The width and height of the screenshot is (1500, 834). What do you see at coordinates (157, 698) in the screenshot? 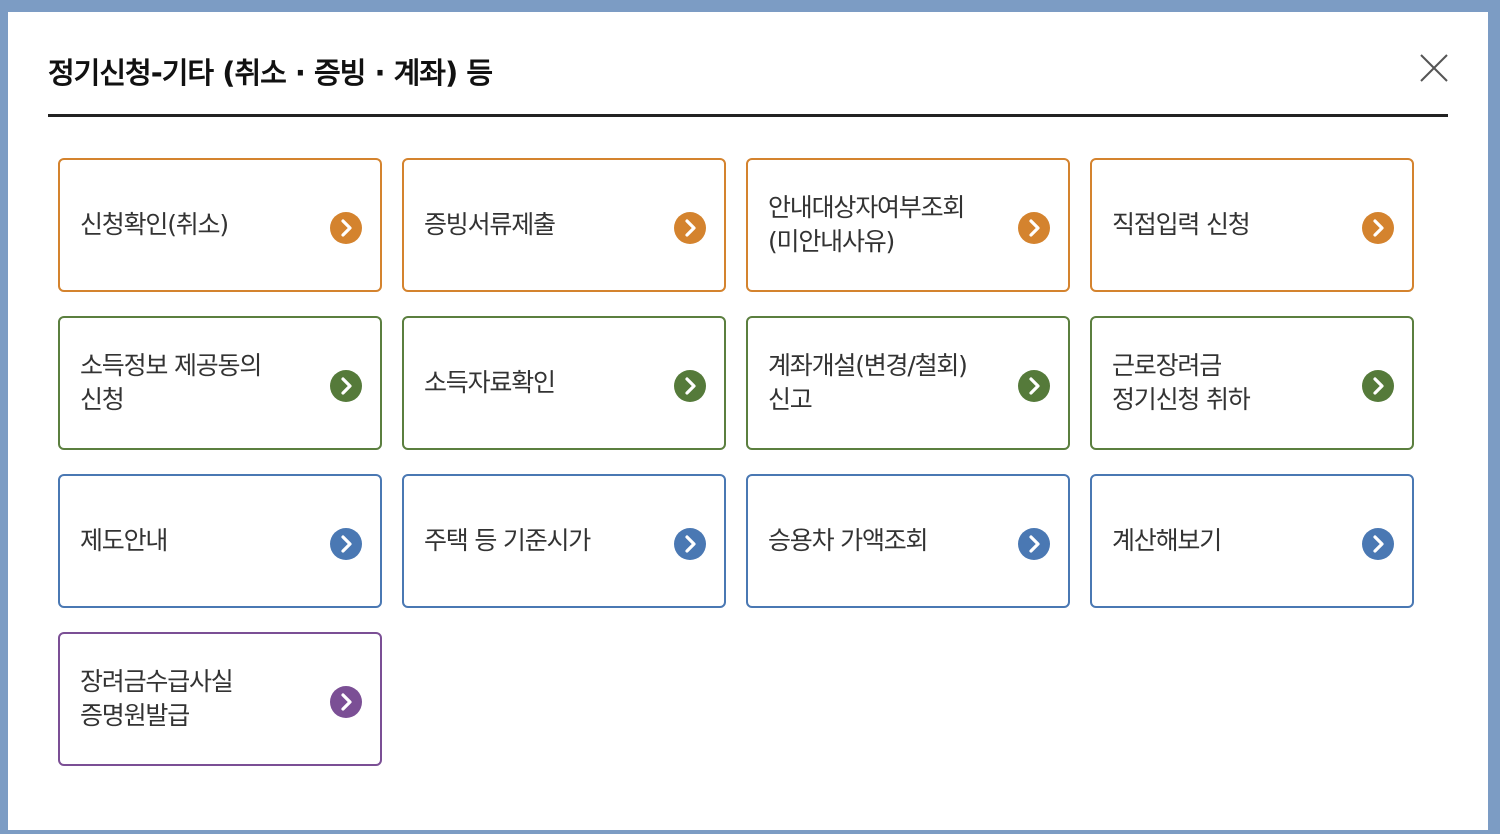
I see `menu-card-label: 장려금수급사실 증명원발급` at bounding box center [157, 698].